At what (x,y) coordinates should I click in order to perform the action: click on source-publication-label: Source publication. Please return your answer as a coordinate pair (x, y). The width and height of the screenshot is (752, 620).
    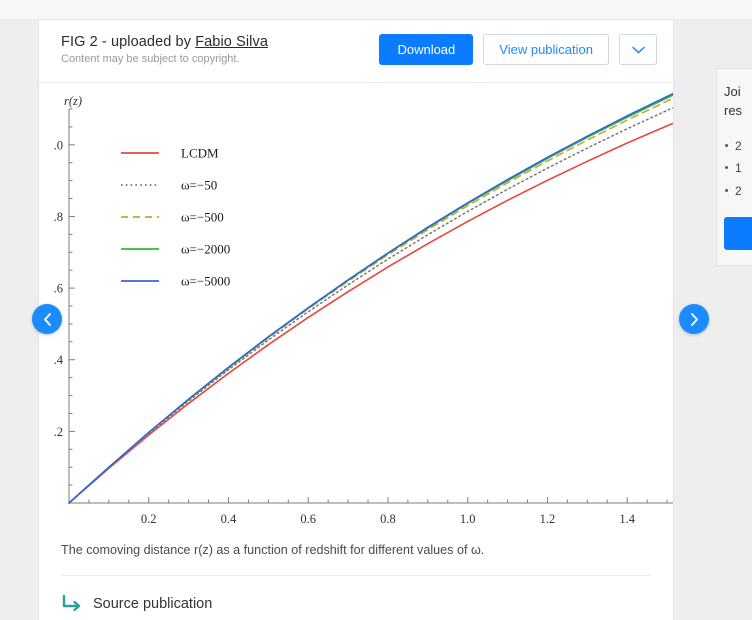
    Looking at the image, I should click on (153, 604).